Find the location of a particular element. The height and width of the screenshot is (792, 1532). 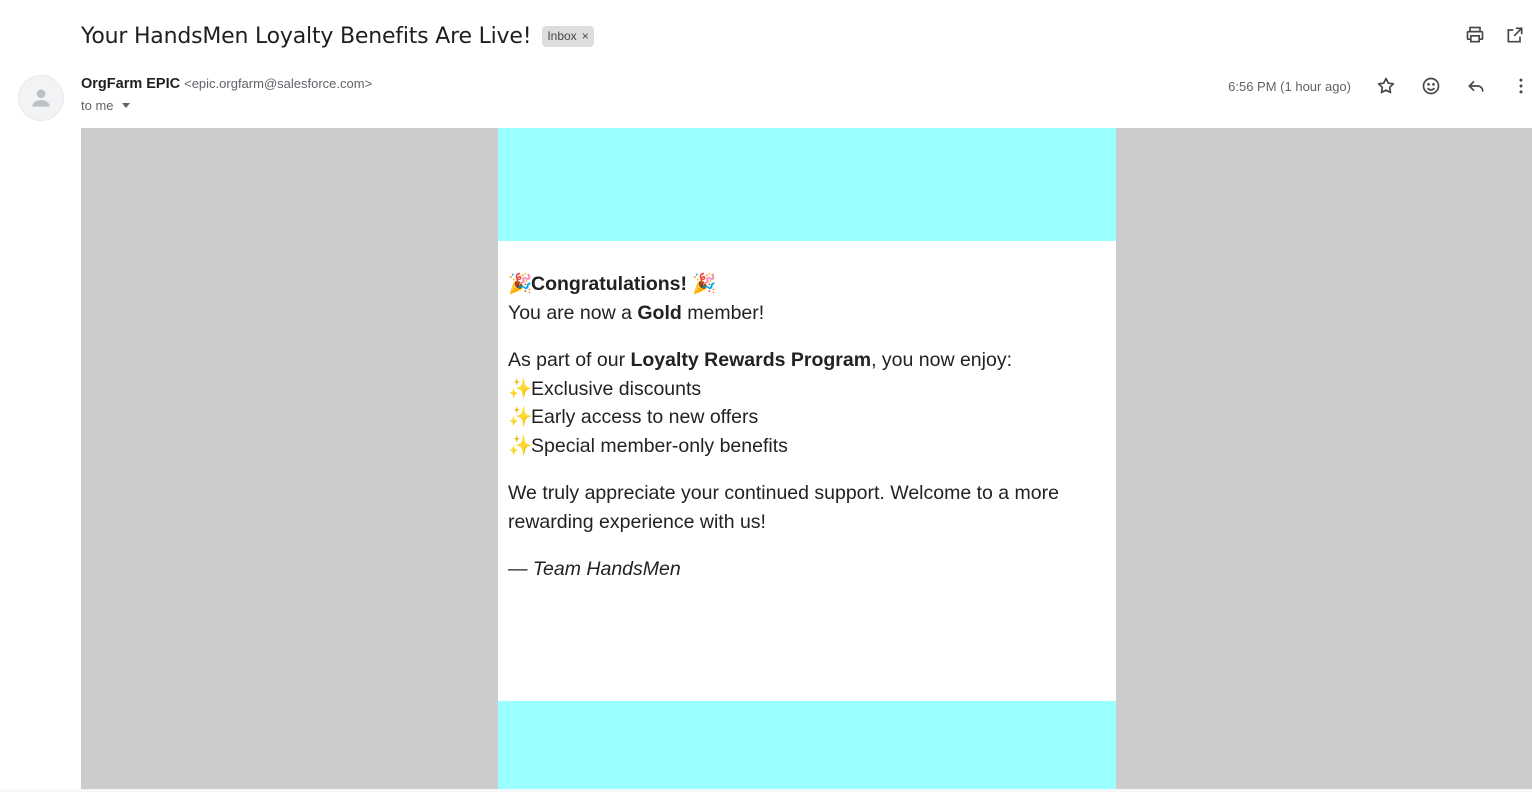

signature: — Team HandsMen is located at coordinates (594, 569).